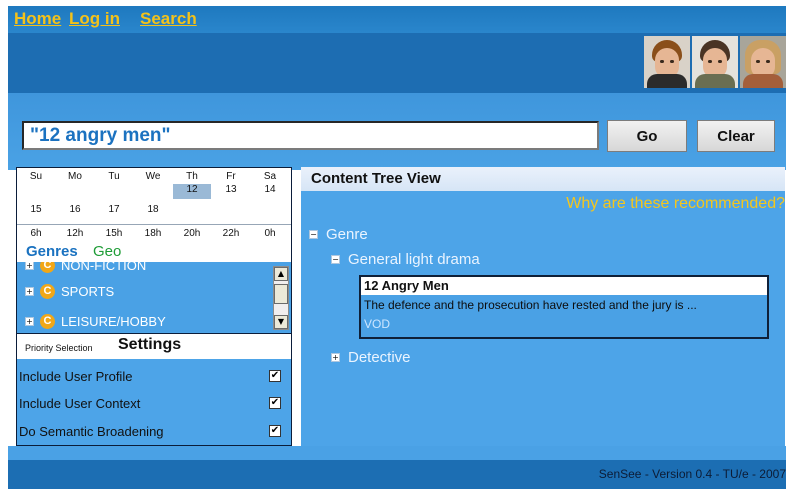 The image size is (786, 489). What do you see at coordinates (52, 251) in the screenshot?
I see `tab-genres: Genres` at bounding box center [52, 251].